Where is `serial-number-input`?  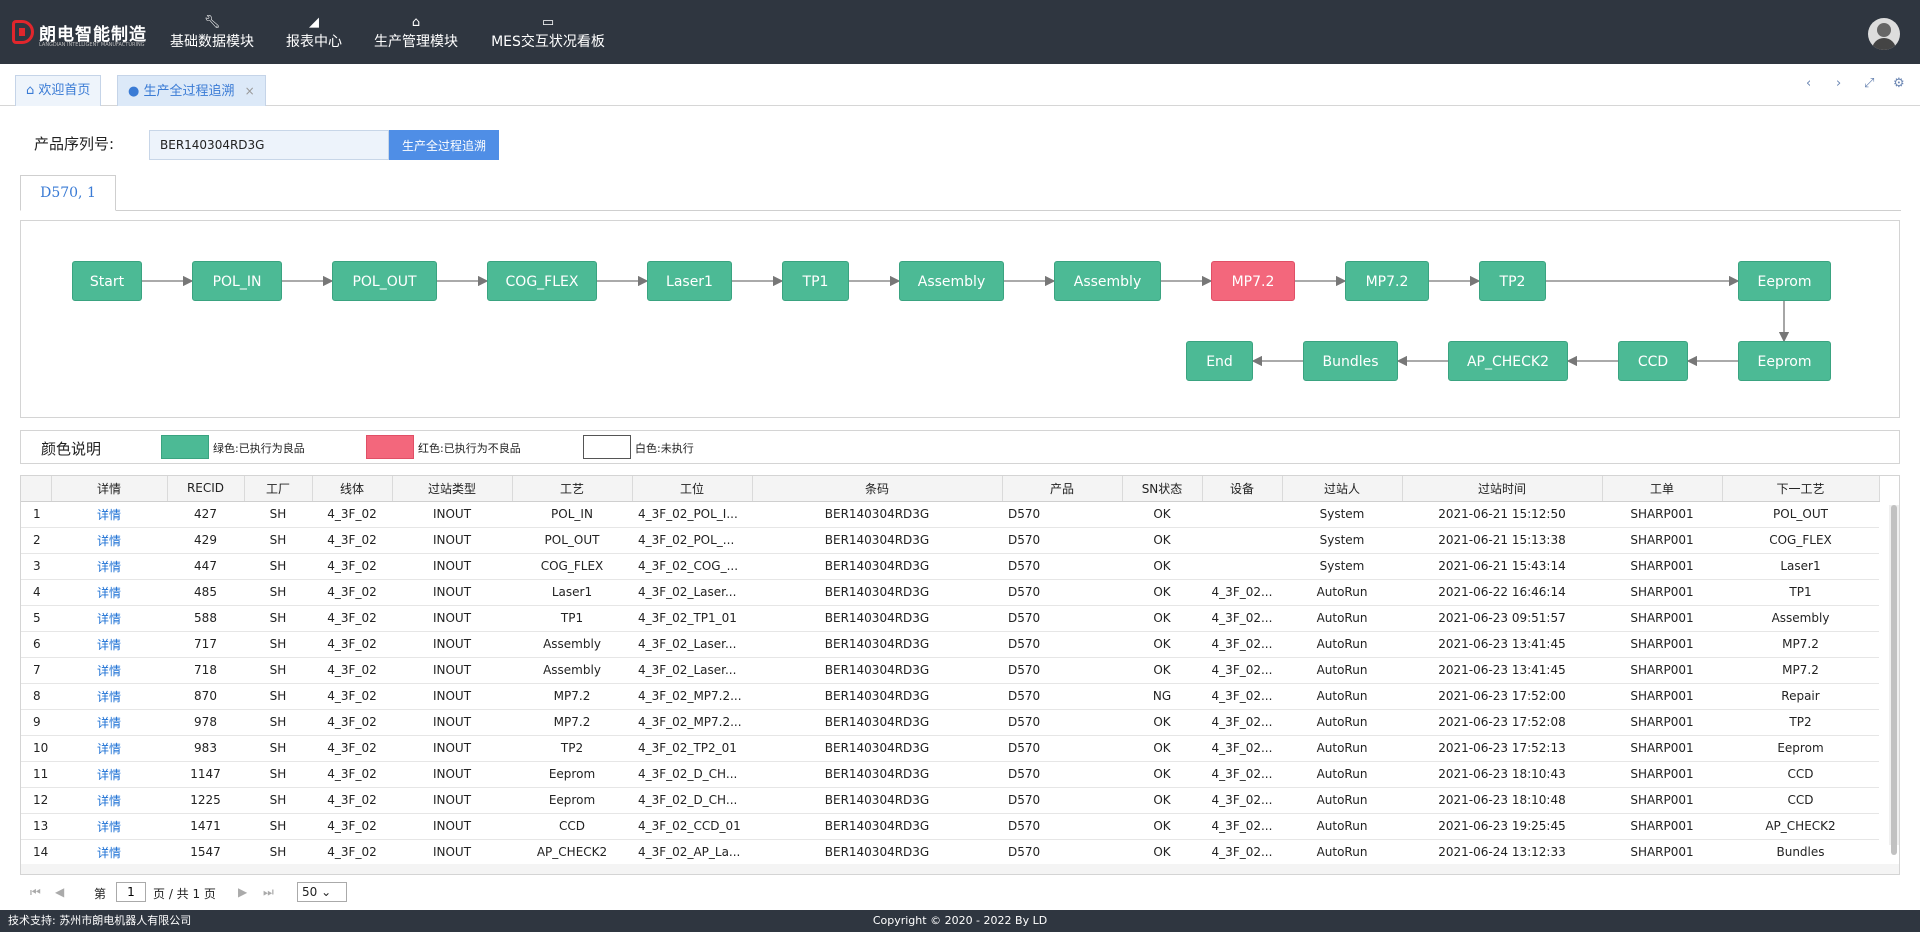
serial-number-input is located at coordinates (269, 145).